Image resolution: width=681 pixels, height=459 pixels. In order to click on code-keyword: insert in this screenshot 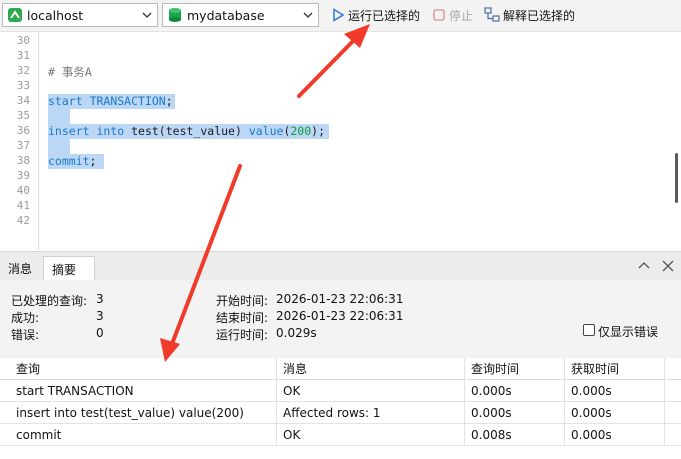, I will do `click(69, 131)`.